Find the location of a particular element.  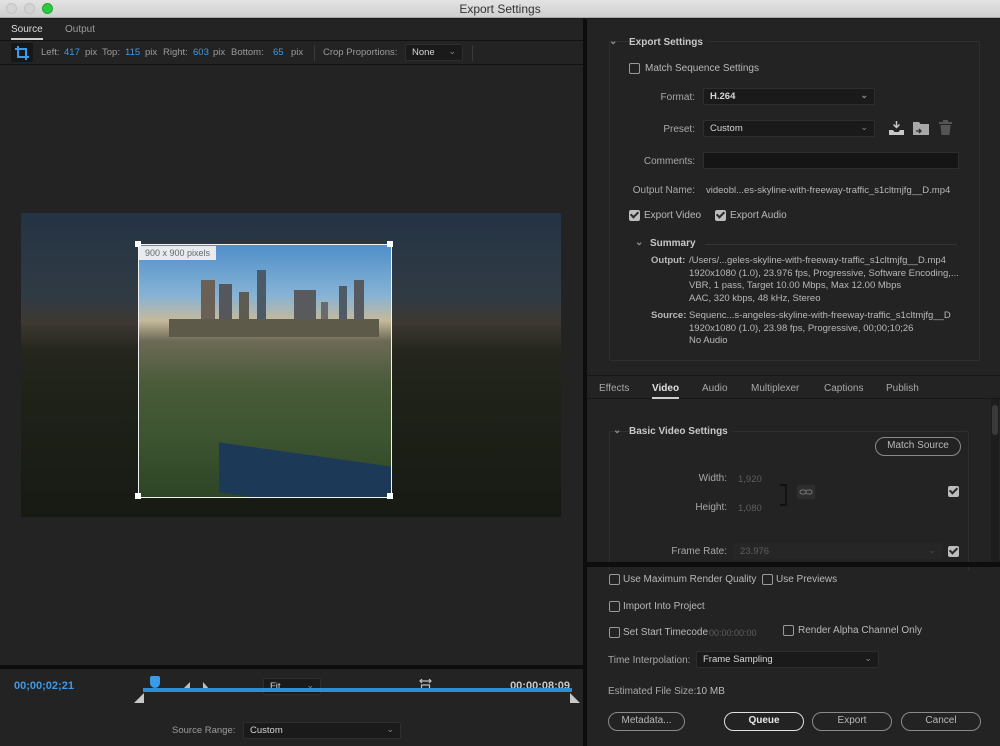

crop-top-label: Top: is located at coordinates (111, 52).